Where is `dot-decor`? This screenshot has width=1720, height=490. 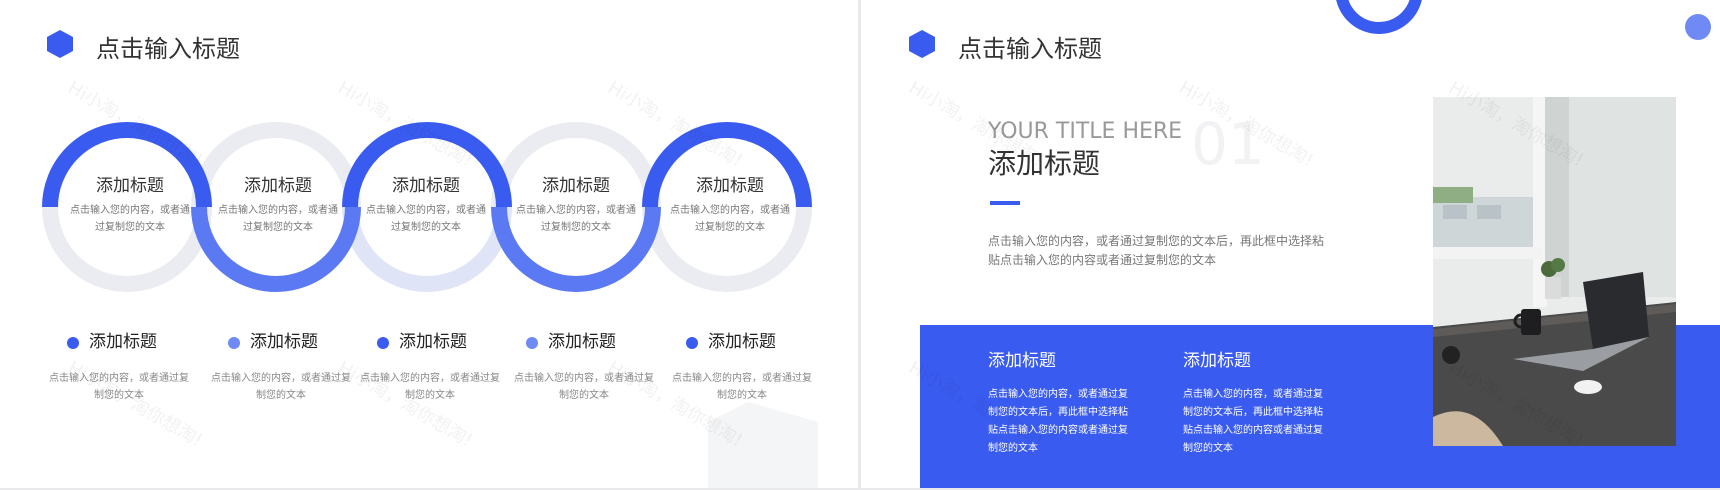 dot-decor is located at coordinates (1698, 27).